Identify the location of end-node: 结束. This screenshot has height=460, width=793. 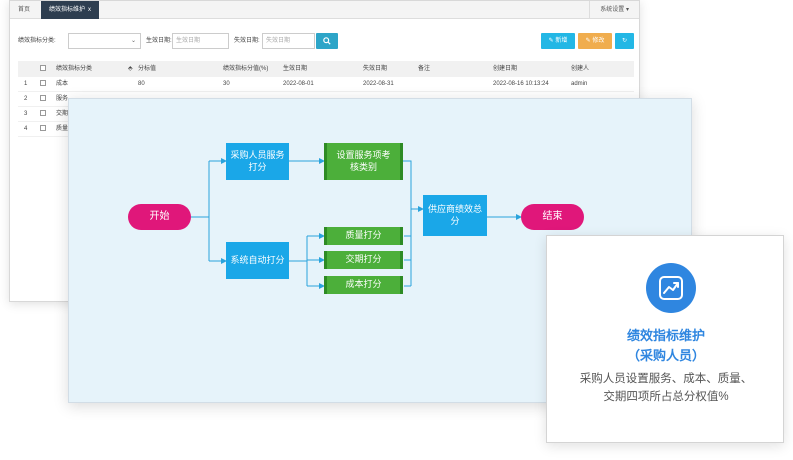
(552, 217).